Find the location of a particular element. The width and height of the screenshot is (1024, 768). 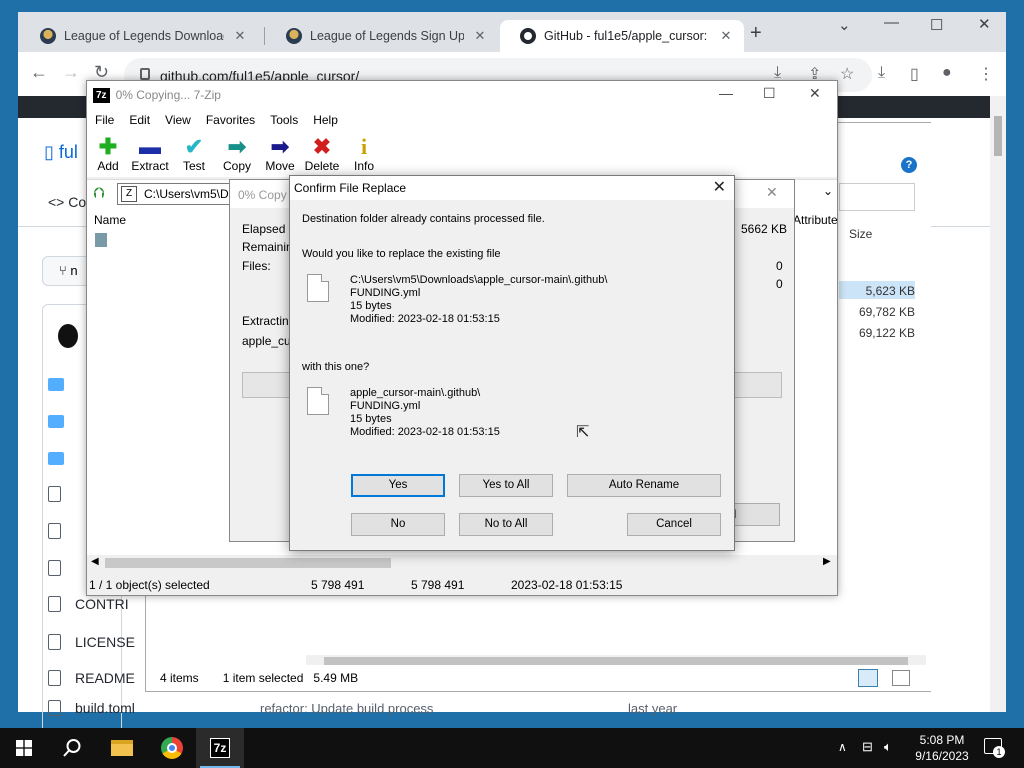

delete-button: ✖ Delete is located at coordinates (322, 154).